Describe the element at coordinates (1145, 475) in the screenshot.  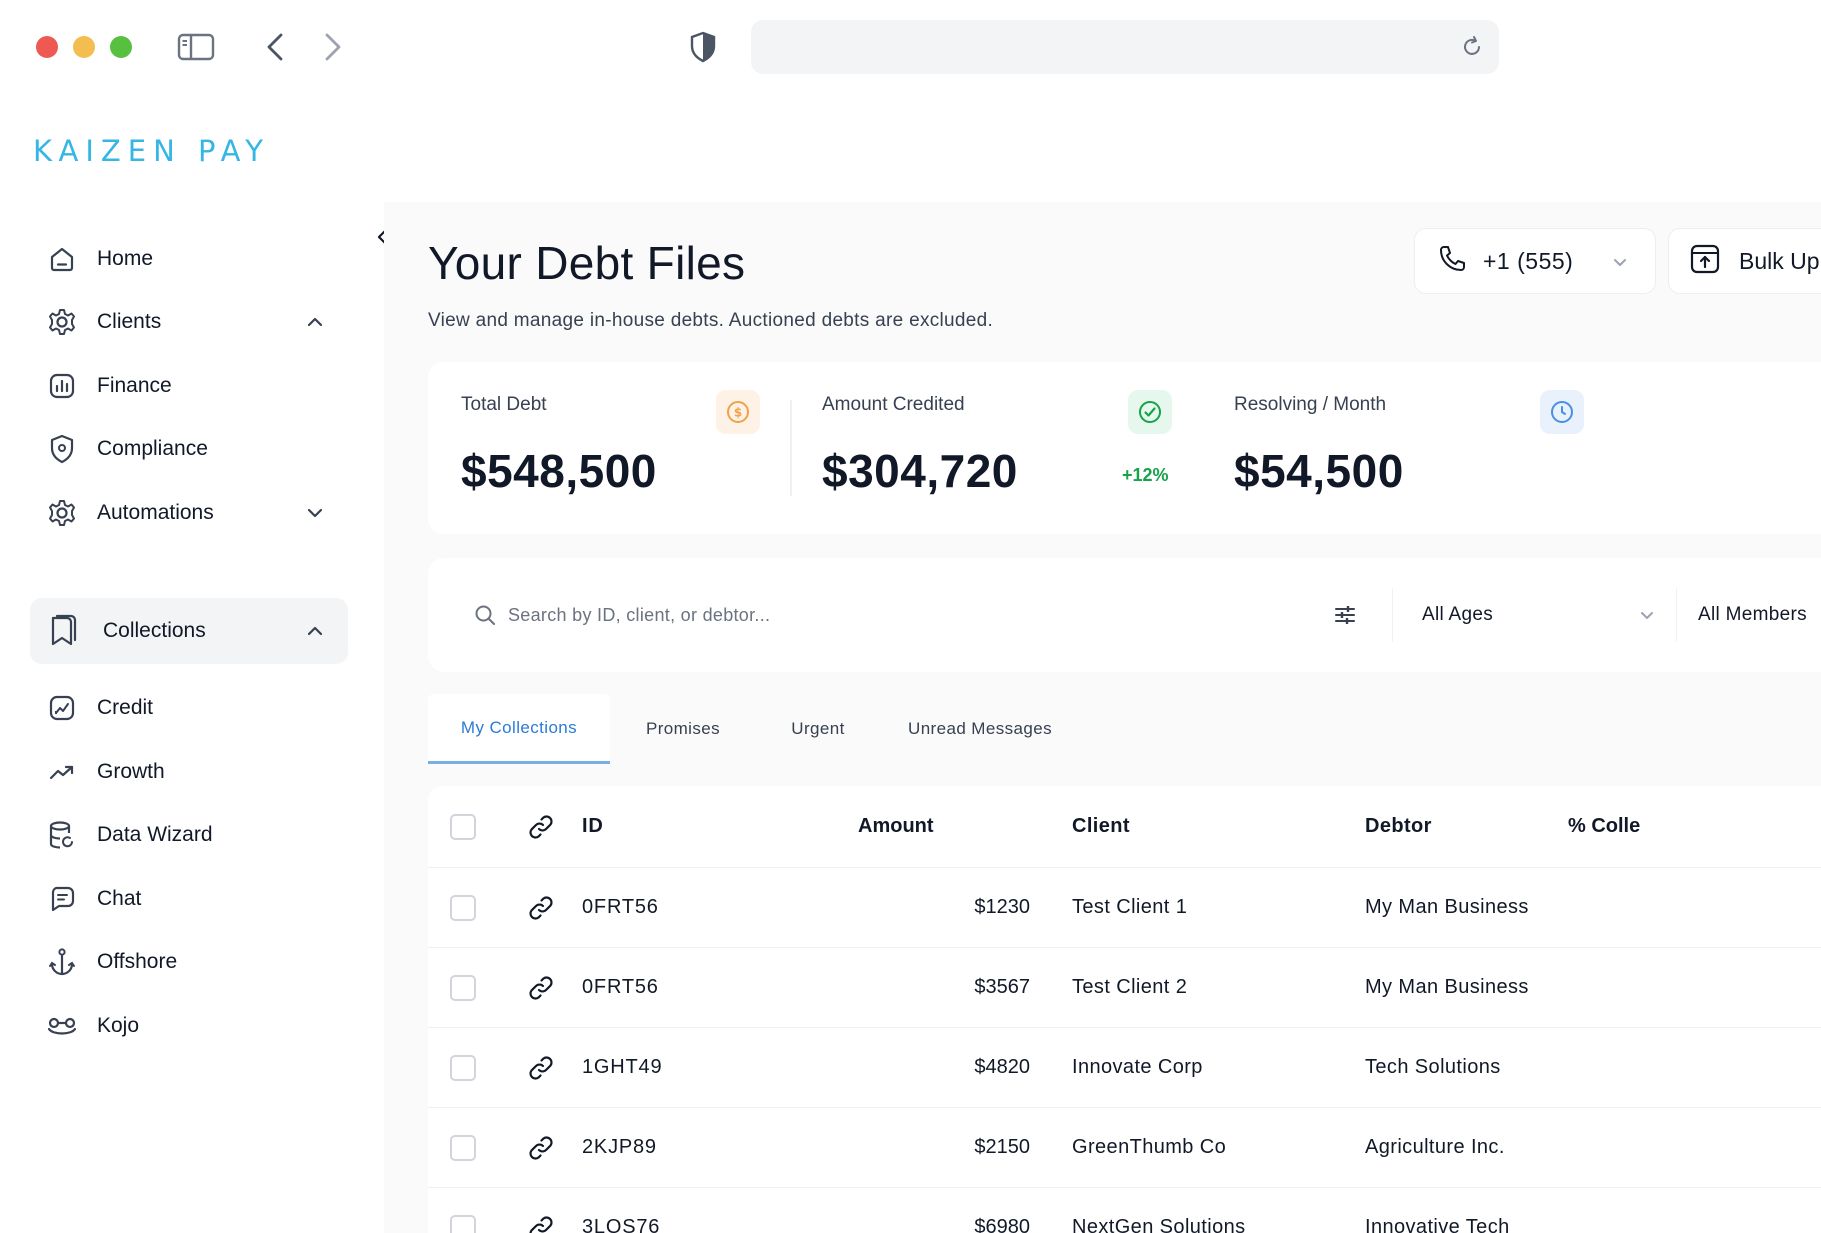
I see `stat-trend: +12%` at that location.